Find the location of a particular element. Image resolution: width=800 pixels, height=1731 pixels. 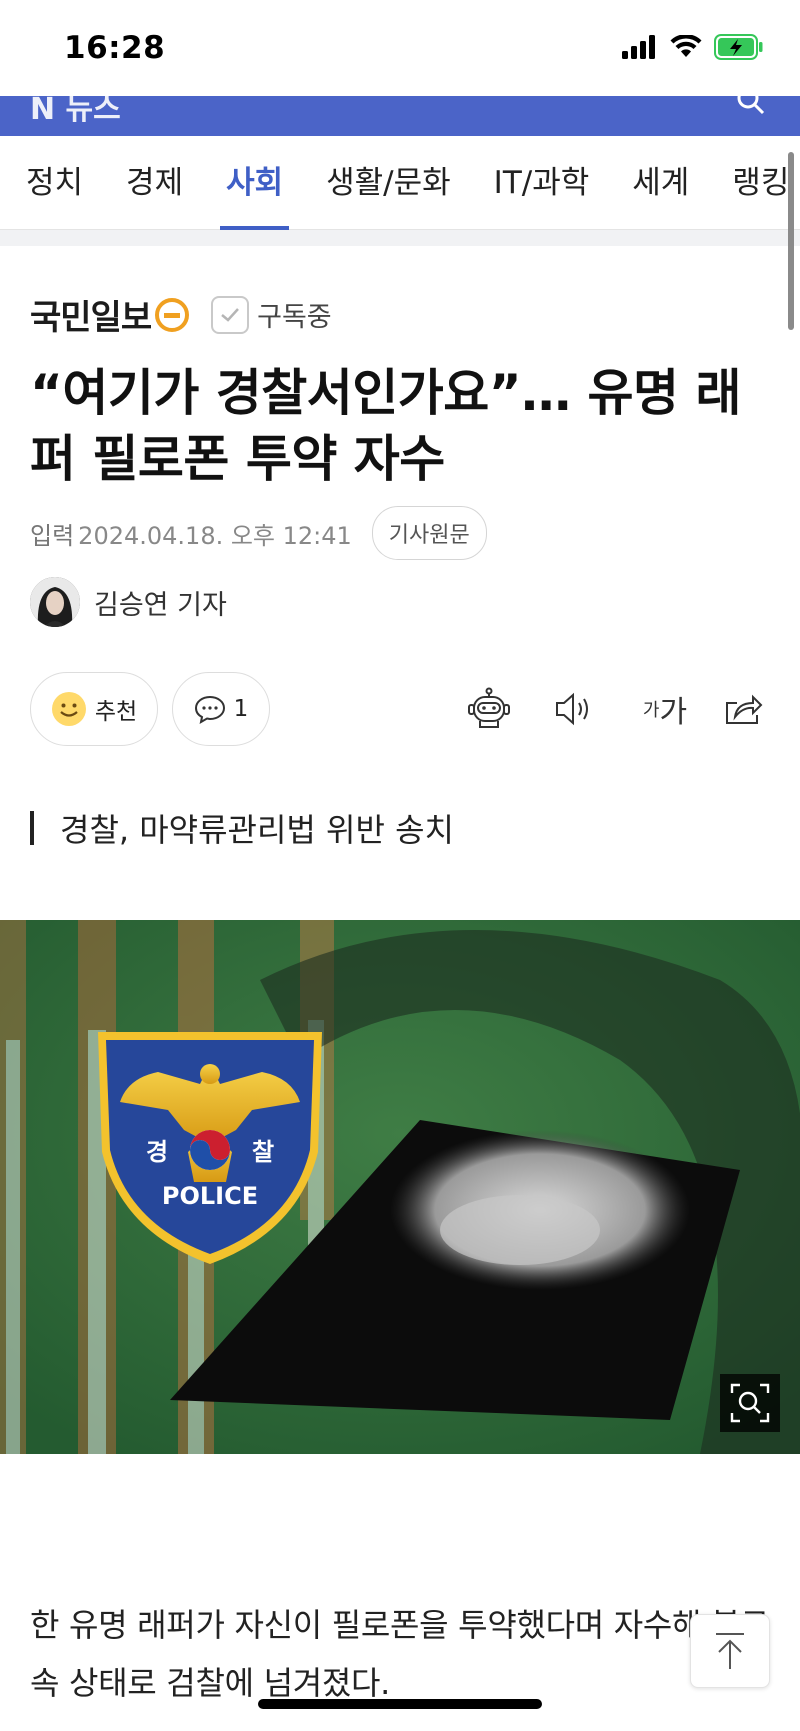

signal-icon is located at coordinates (638, 47).